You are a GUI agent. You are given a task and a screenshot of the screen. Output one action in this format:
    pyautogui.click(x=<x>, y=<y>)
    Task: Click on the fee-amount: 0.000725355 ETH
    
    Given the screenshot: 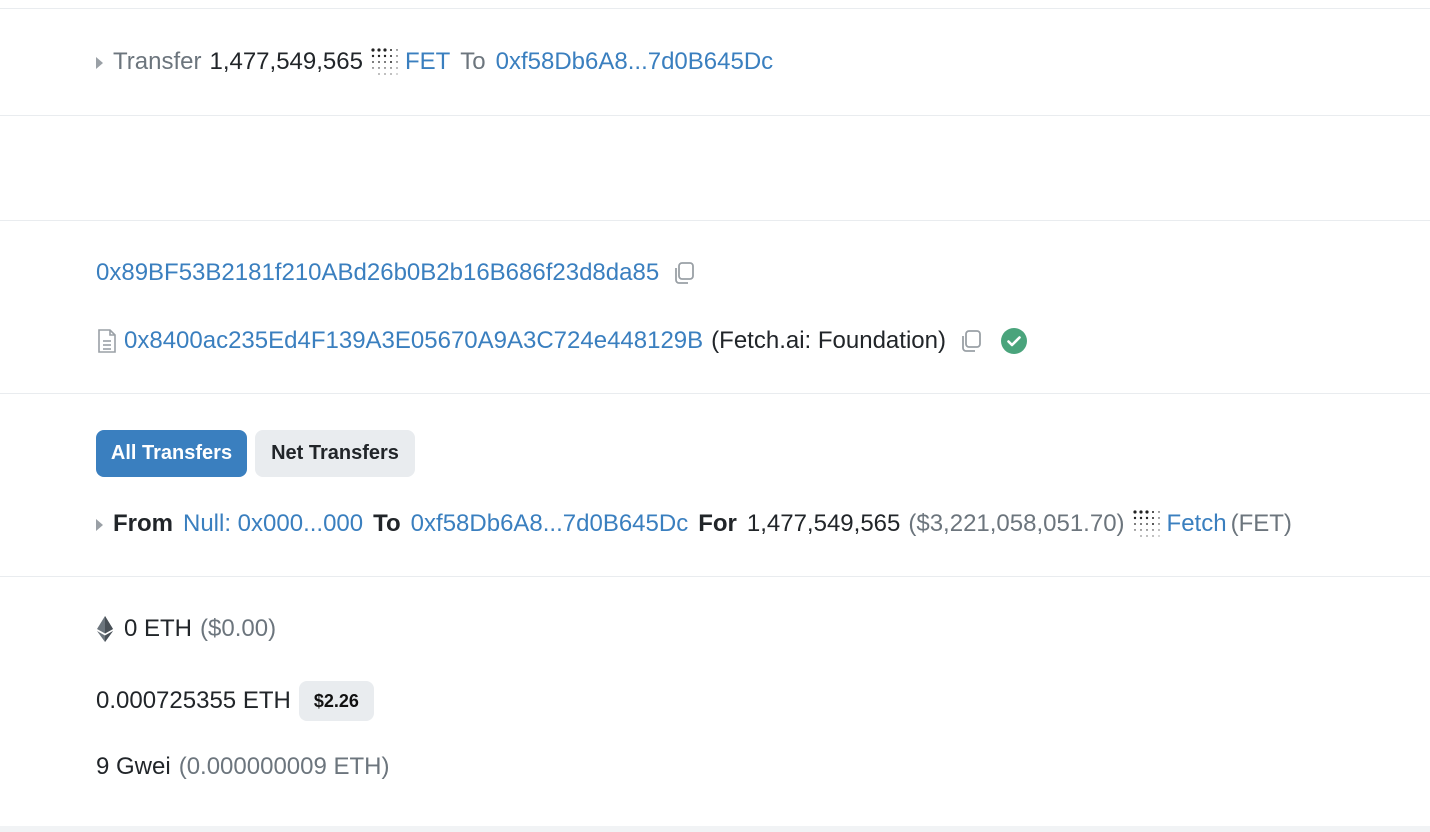 What is the action you would take?
    pyautogui.click(x=193, y=700)
    